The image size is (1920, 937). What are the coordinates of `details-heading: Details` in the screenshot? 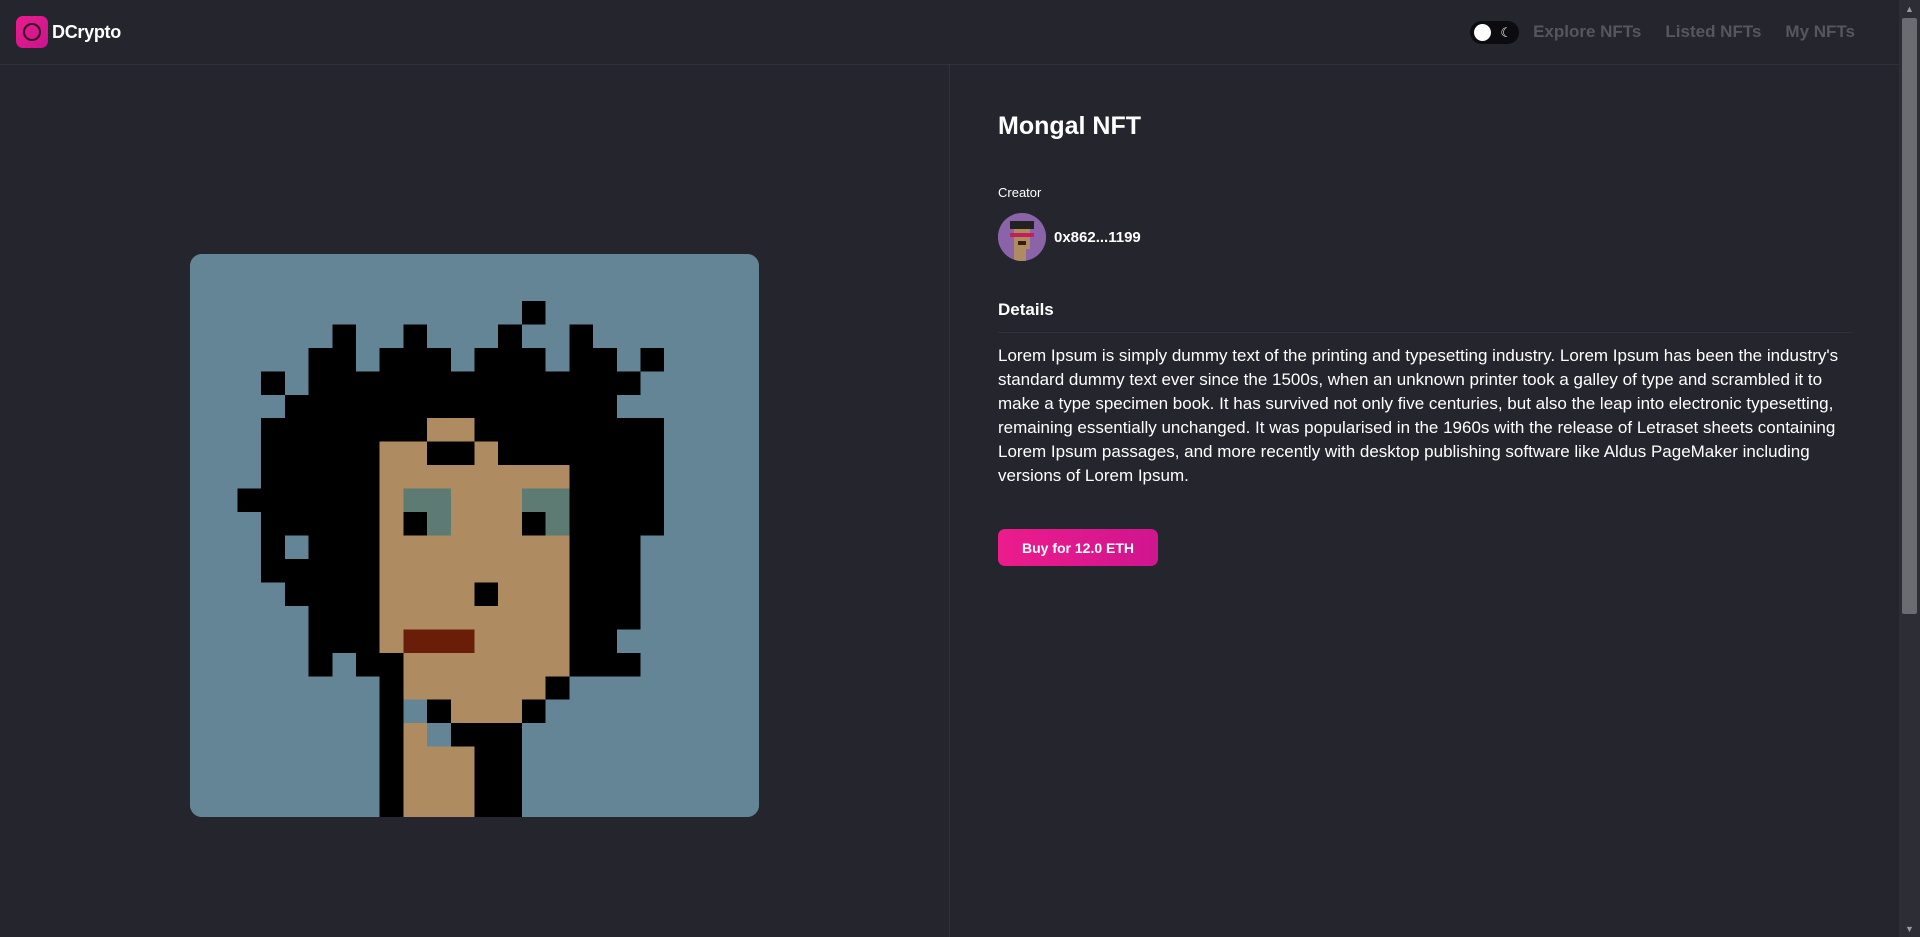 It's located at (1425, 316).